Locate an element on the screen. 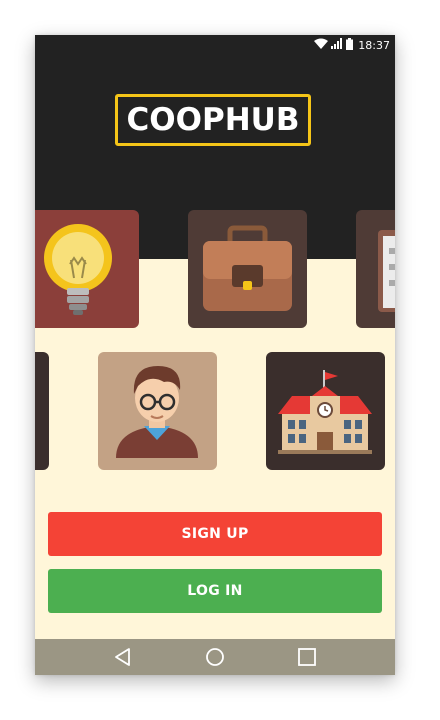  briefcase-icon is located at coordinates (247, 268).